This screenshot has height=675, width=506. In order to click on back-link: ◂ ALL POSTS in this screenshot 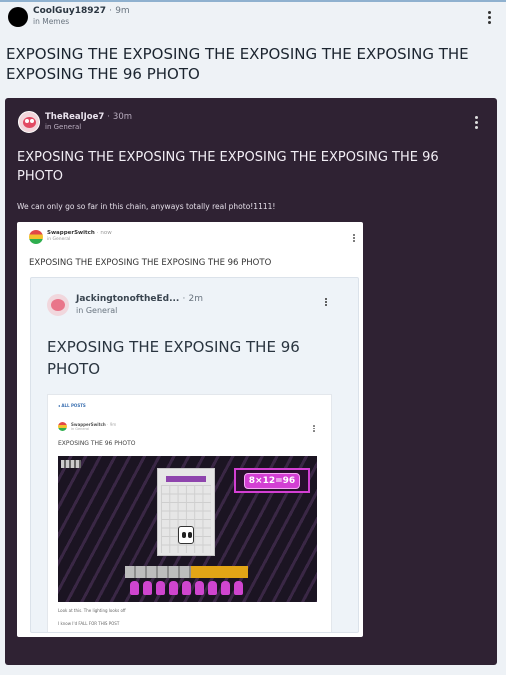, I will do `click(72, 405)`.